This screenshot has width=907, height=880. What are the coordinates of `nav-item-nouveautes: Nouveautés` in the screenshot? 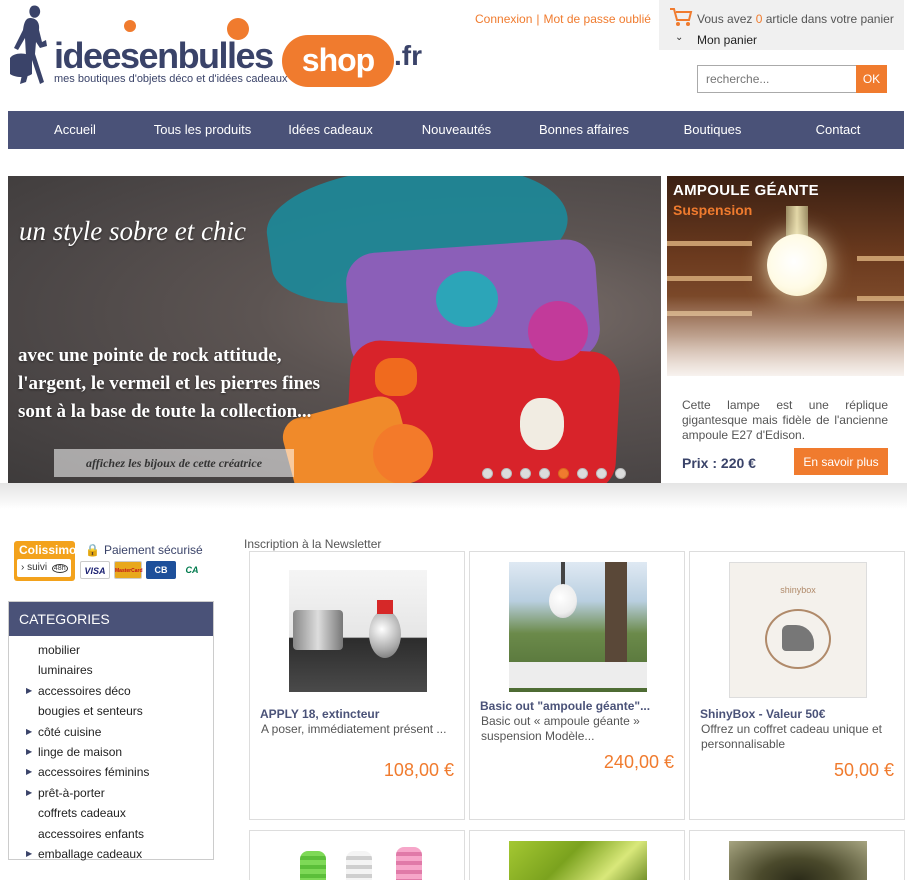 It's located at (456, 130).